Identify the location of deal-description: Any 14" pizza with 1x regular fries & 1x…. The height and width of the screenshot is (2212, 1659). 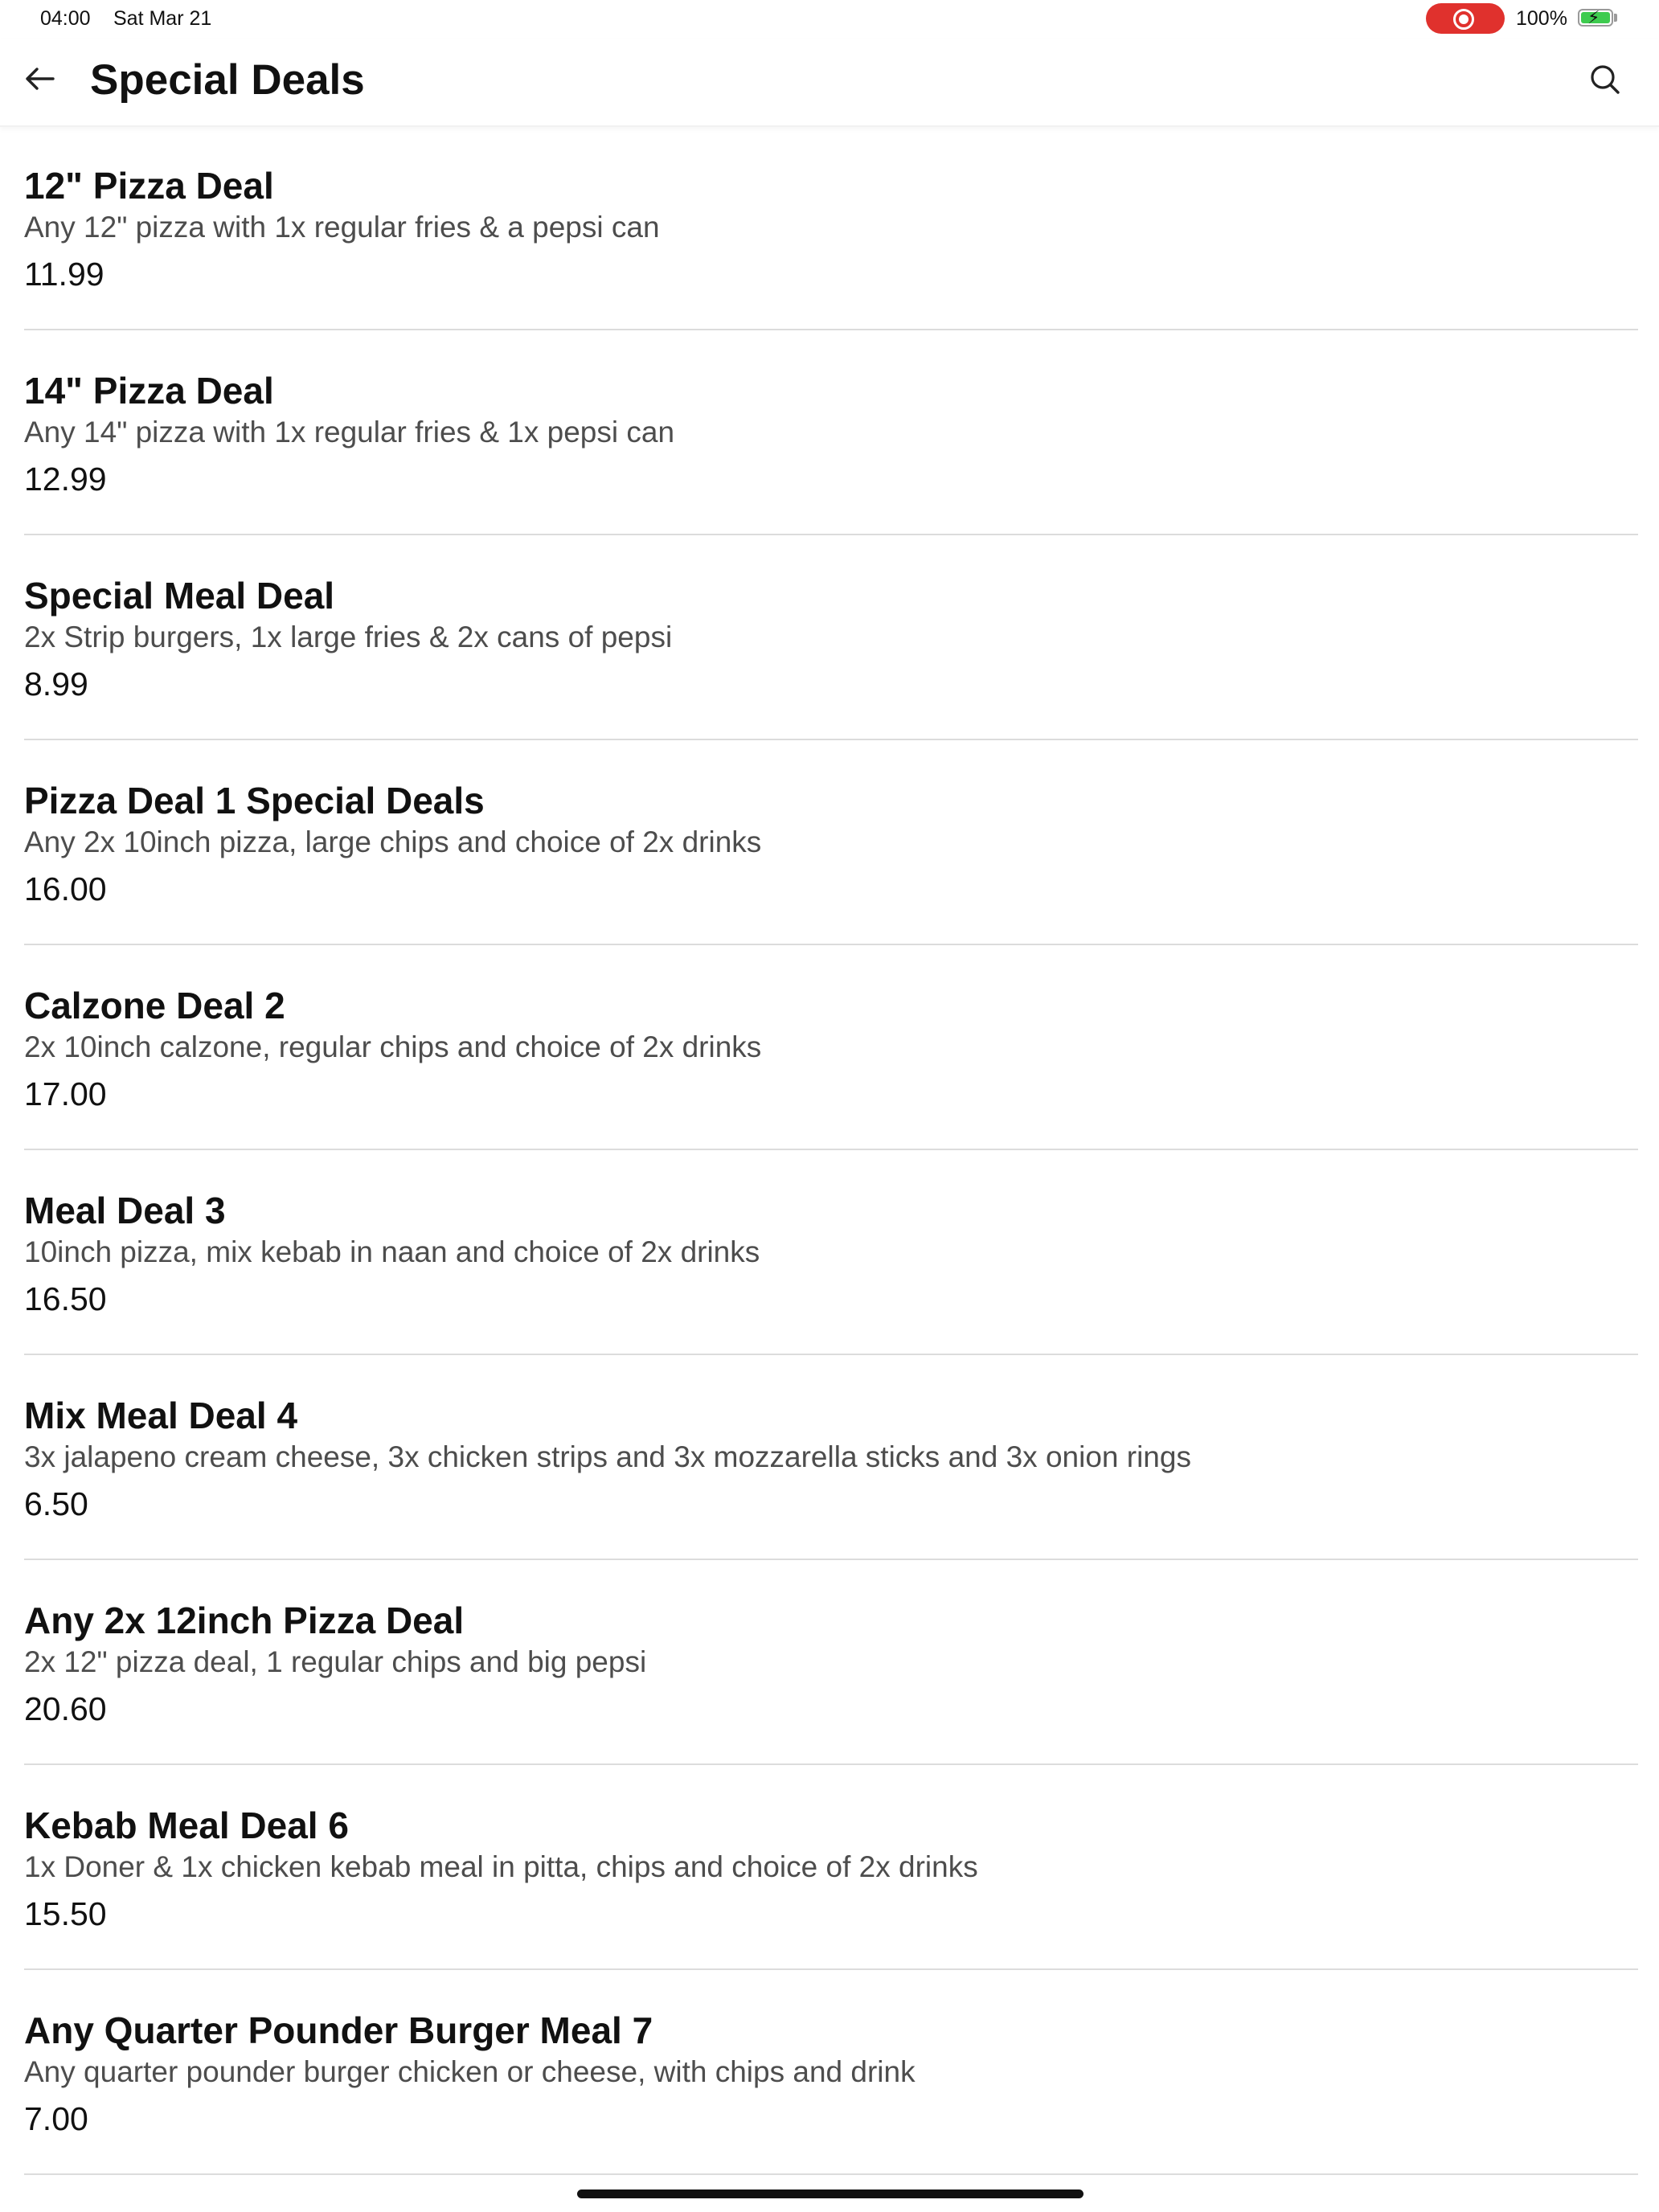
(349, 432).